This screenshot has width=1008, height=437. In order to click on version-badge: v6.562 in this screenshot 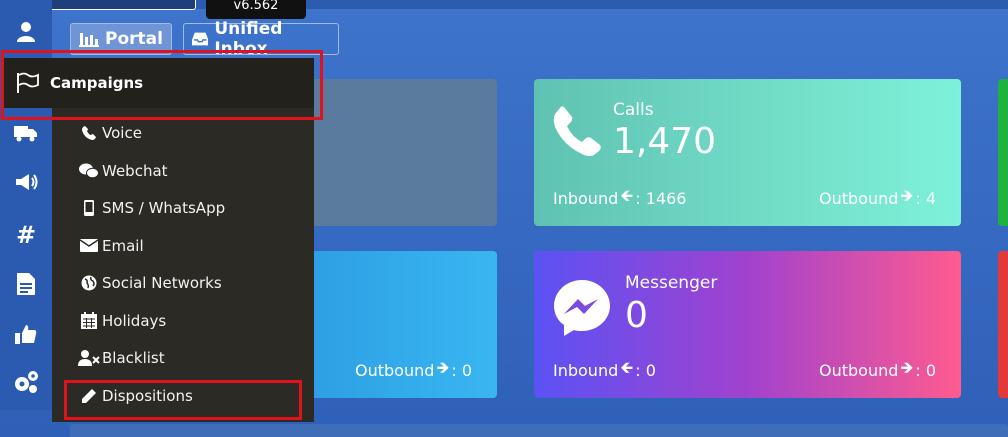, I will do `click(256, 9)`.